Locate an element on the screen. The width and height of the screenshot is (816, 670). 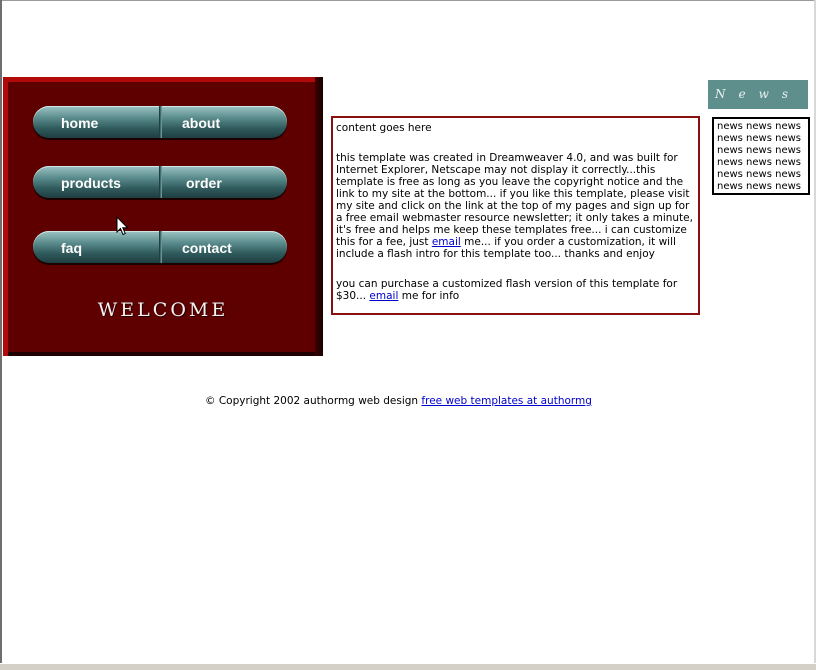
window-left-border is located at coordinates (1, 335).